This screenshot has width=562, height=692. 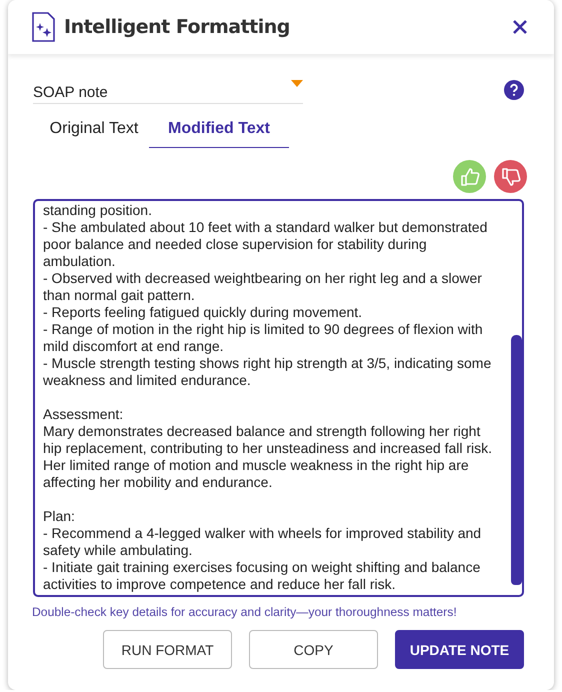 What do you see at coordinates (94, 130) in the screenshot?
I see `tab: Original Text` at bounding box center [94, 130].